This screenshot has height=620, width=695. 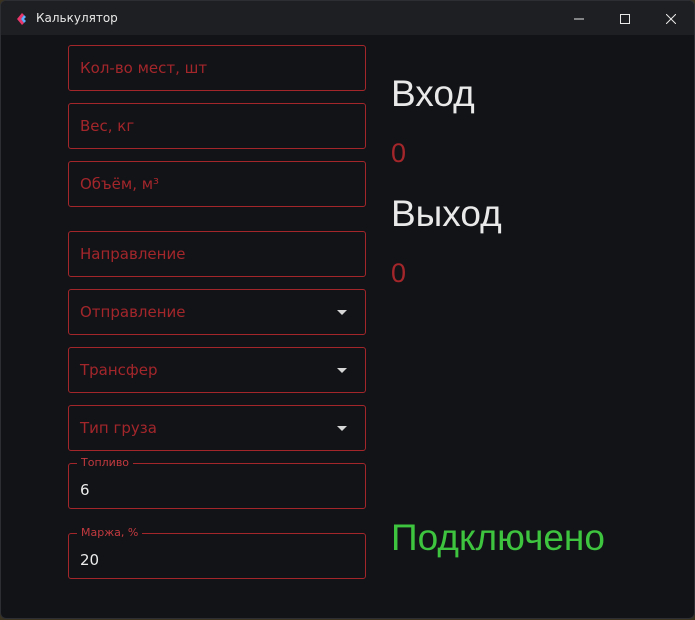 I want to click on transfer-placeholder: Трансфер, so click(x=119, y=370).